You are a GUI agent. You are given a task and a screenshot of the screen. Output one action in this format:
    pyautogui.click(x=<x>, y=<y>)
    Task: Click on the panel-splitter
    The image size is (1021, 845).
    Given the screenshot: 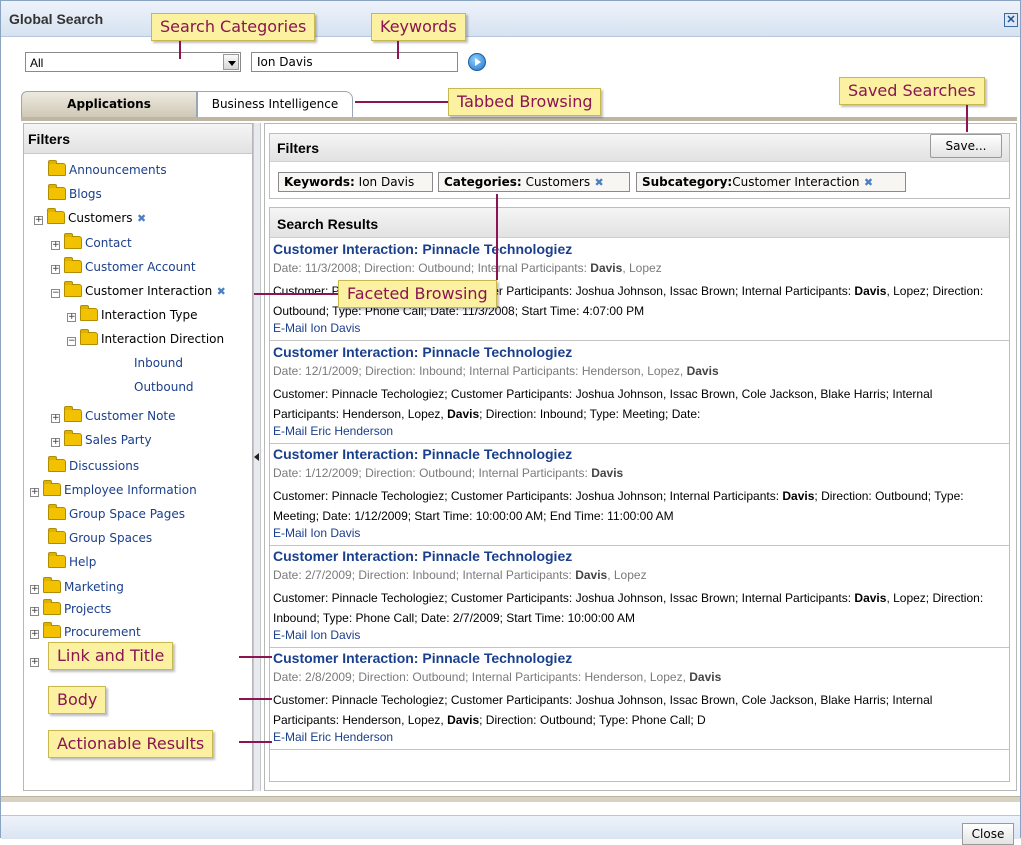 What is the action you would take?
    pyautogui.click(x=257, y=457)
    